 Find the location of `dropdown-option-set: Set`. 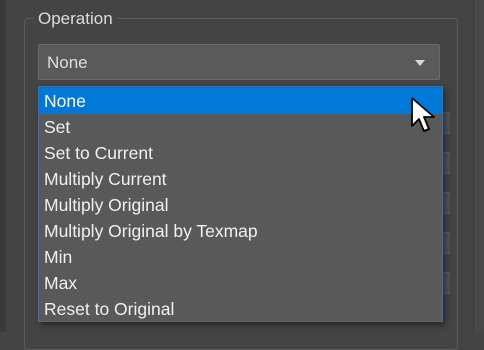

dropdown-option-set: Set is located at coordinates (240, 127).